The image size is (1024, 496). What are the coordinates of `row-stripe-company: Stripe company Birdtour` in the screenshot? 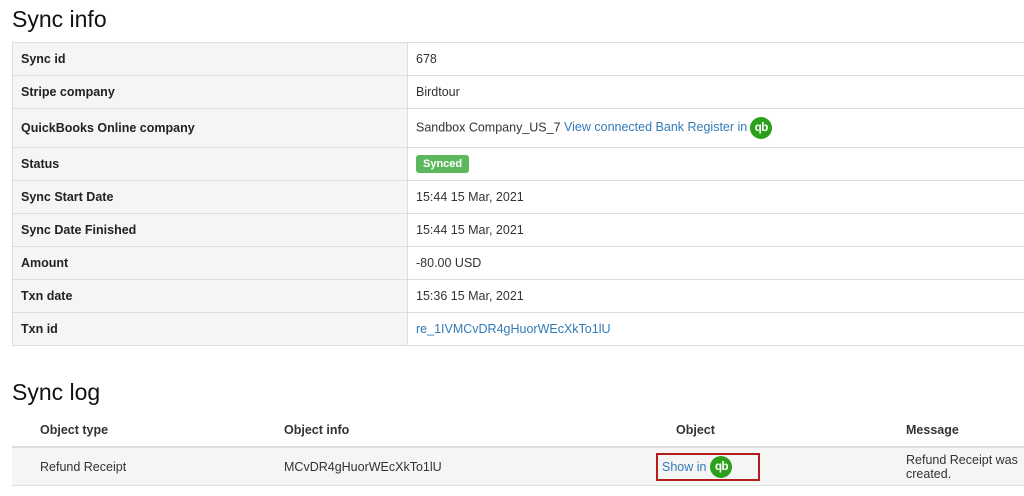 It's located at (518, 92).